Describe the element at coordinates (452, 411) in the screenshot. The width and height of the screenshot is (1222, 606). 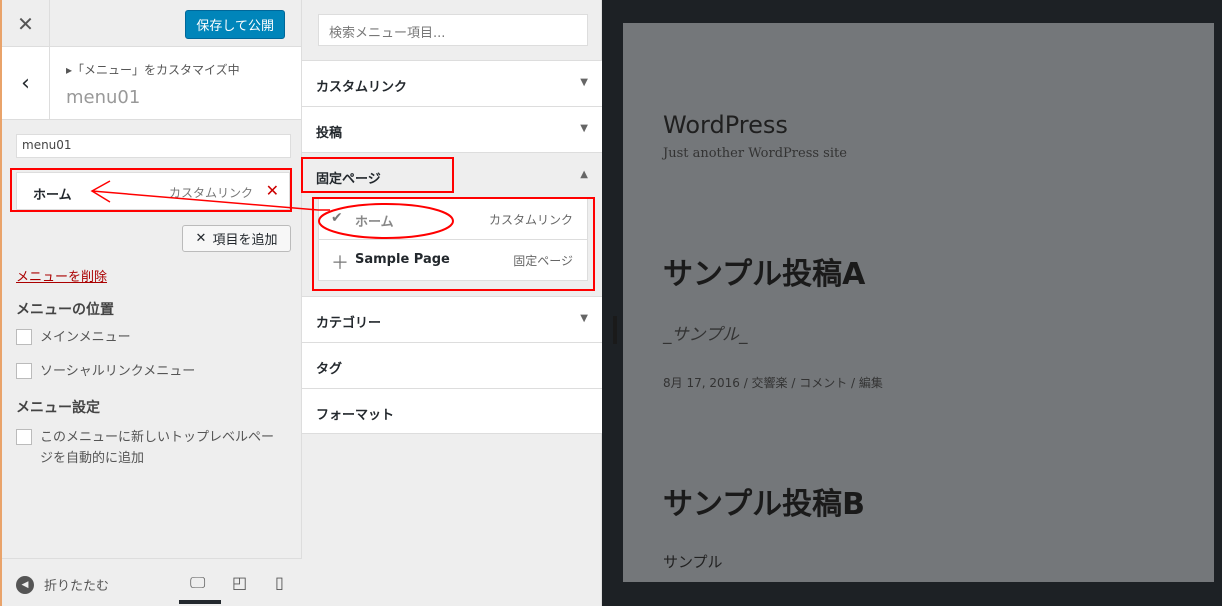
I see `section-formats: フォーマット` at that location.